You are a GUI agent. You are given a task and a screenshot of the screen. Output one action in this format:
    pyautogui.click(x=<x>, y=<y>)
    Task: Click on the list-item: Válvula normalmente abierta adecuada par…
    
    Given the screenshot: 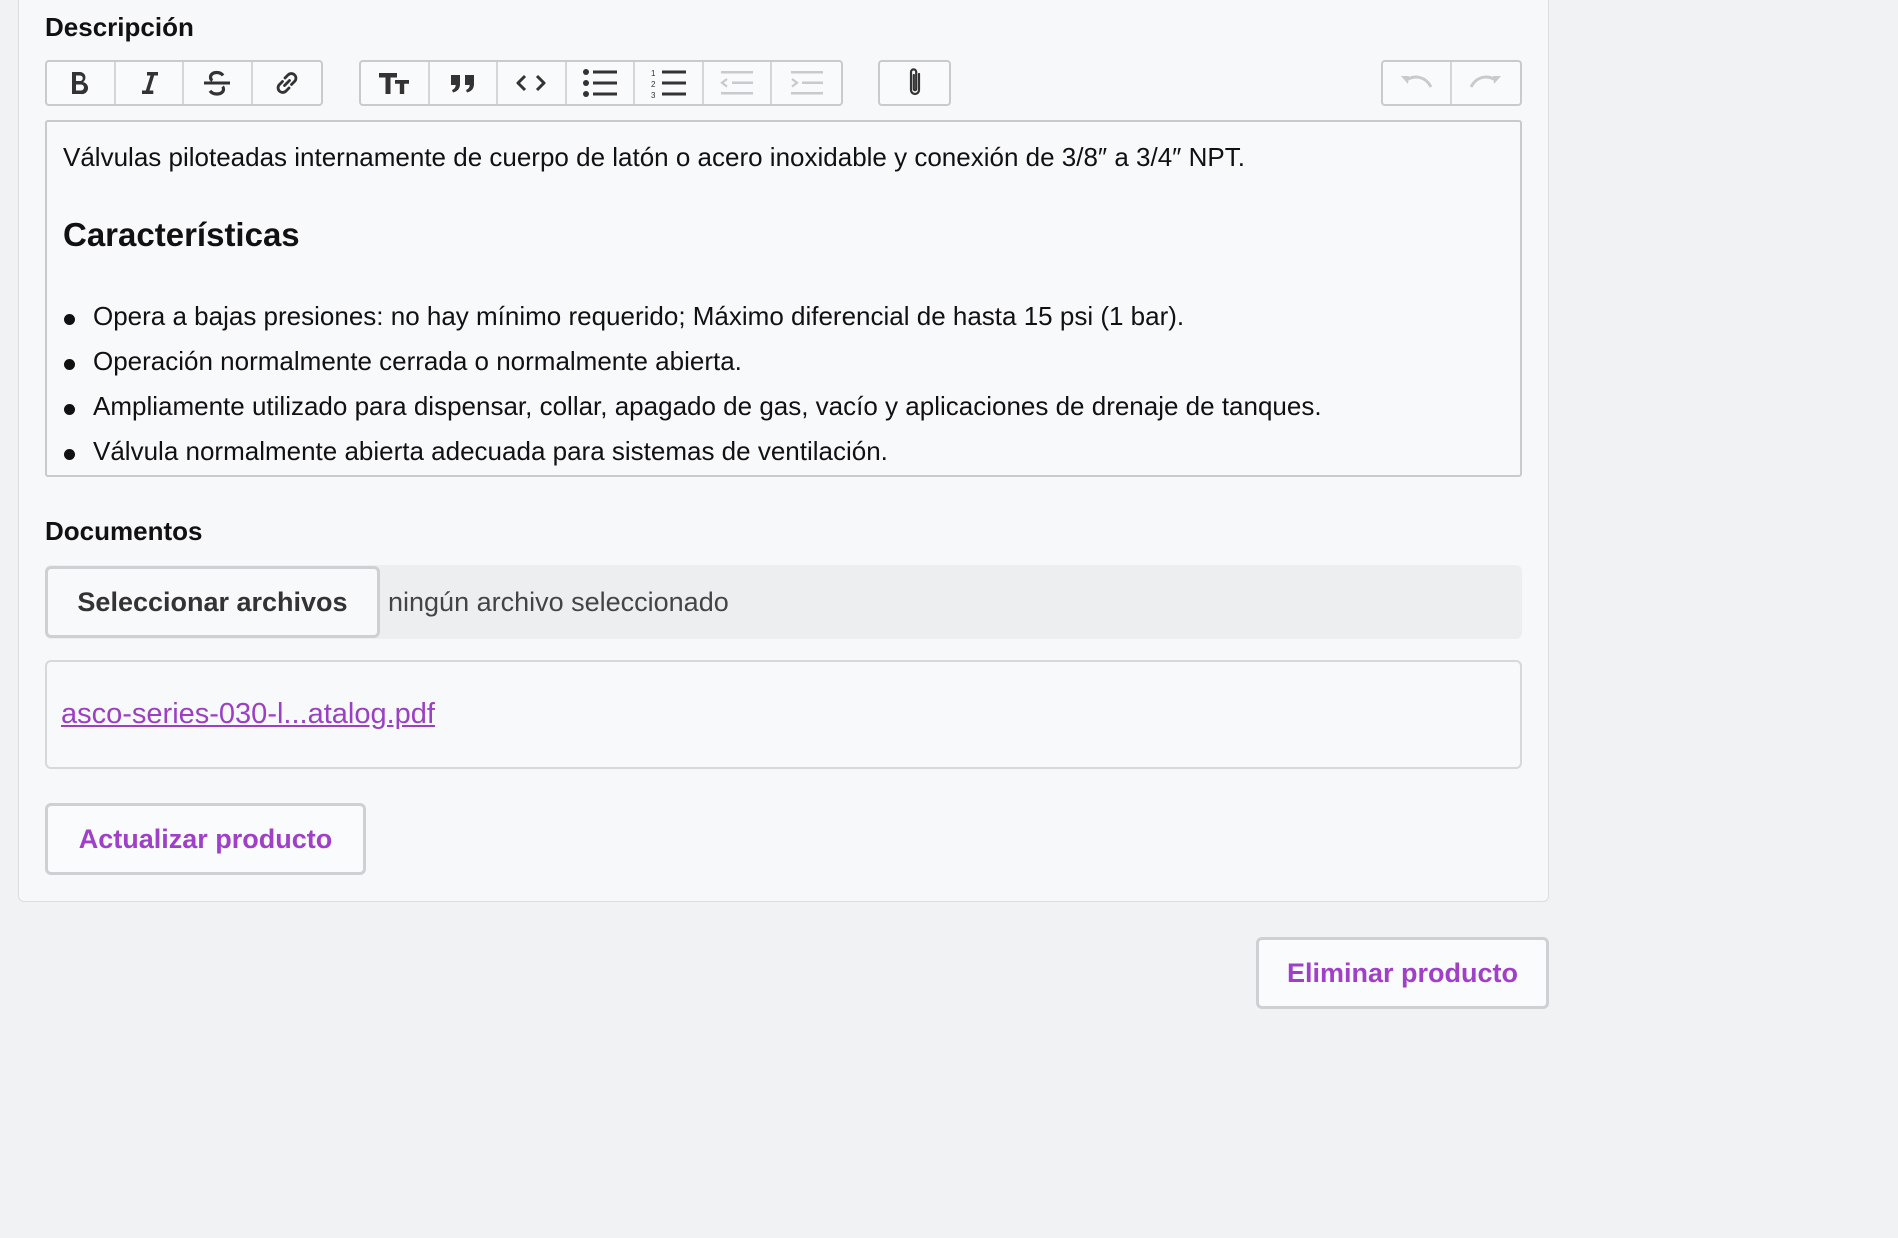 What is the action you would take?
    pyautogui.click(x=783, y=453)
    